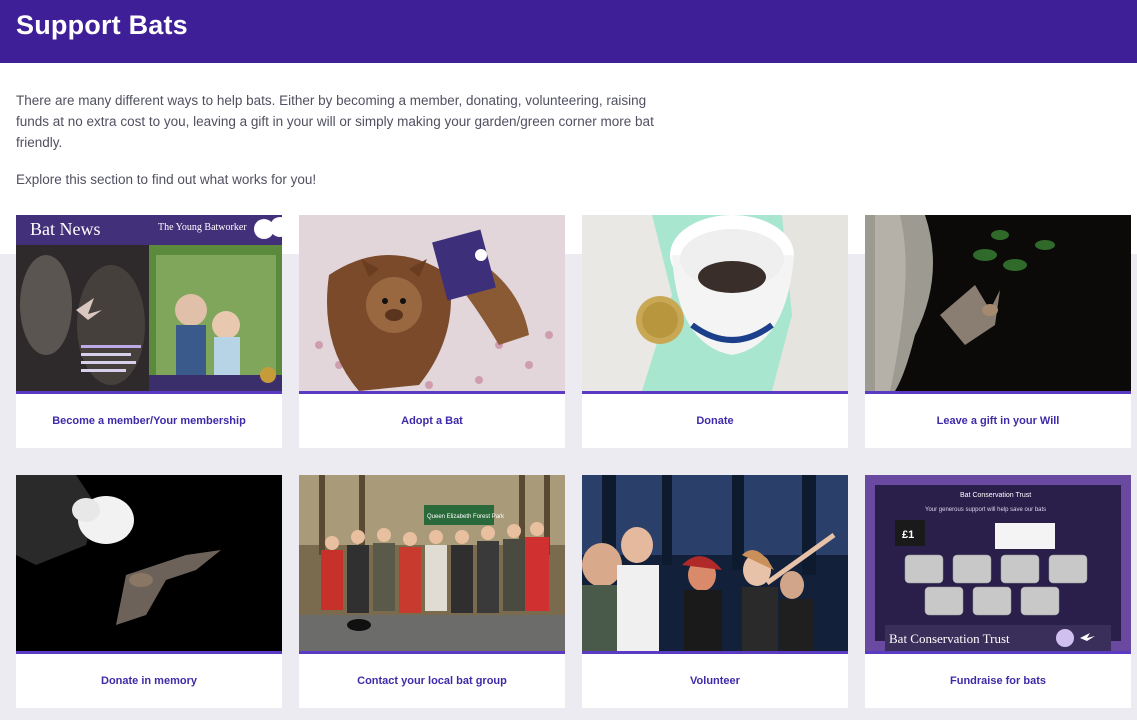 This screenshot has height=720, width=1137. What do you see at coordinates (102, 25) in the screenshot?
I see `page-title: Support Bats` at bounding box center [102, 25].